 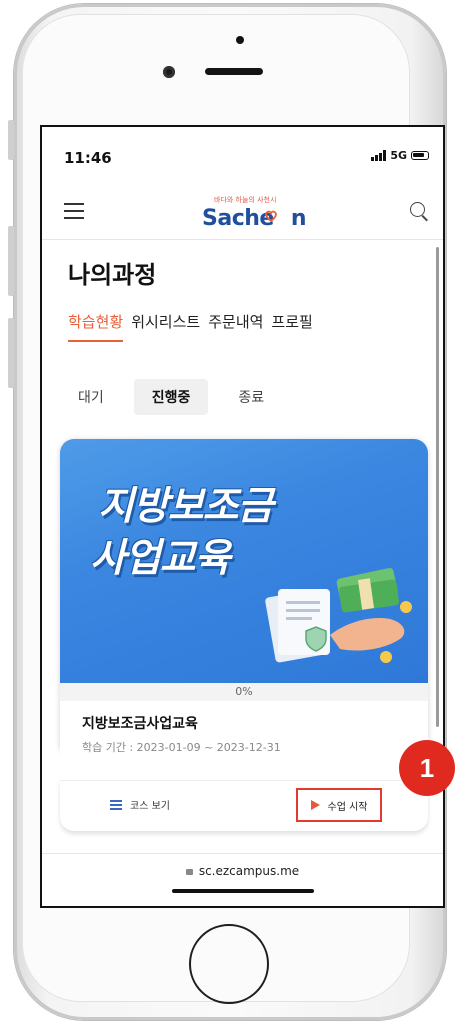 I want to click on banner-title-line1: 지방보조금, so click(x=185, y=506).